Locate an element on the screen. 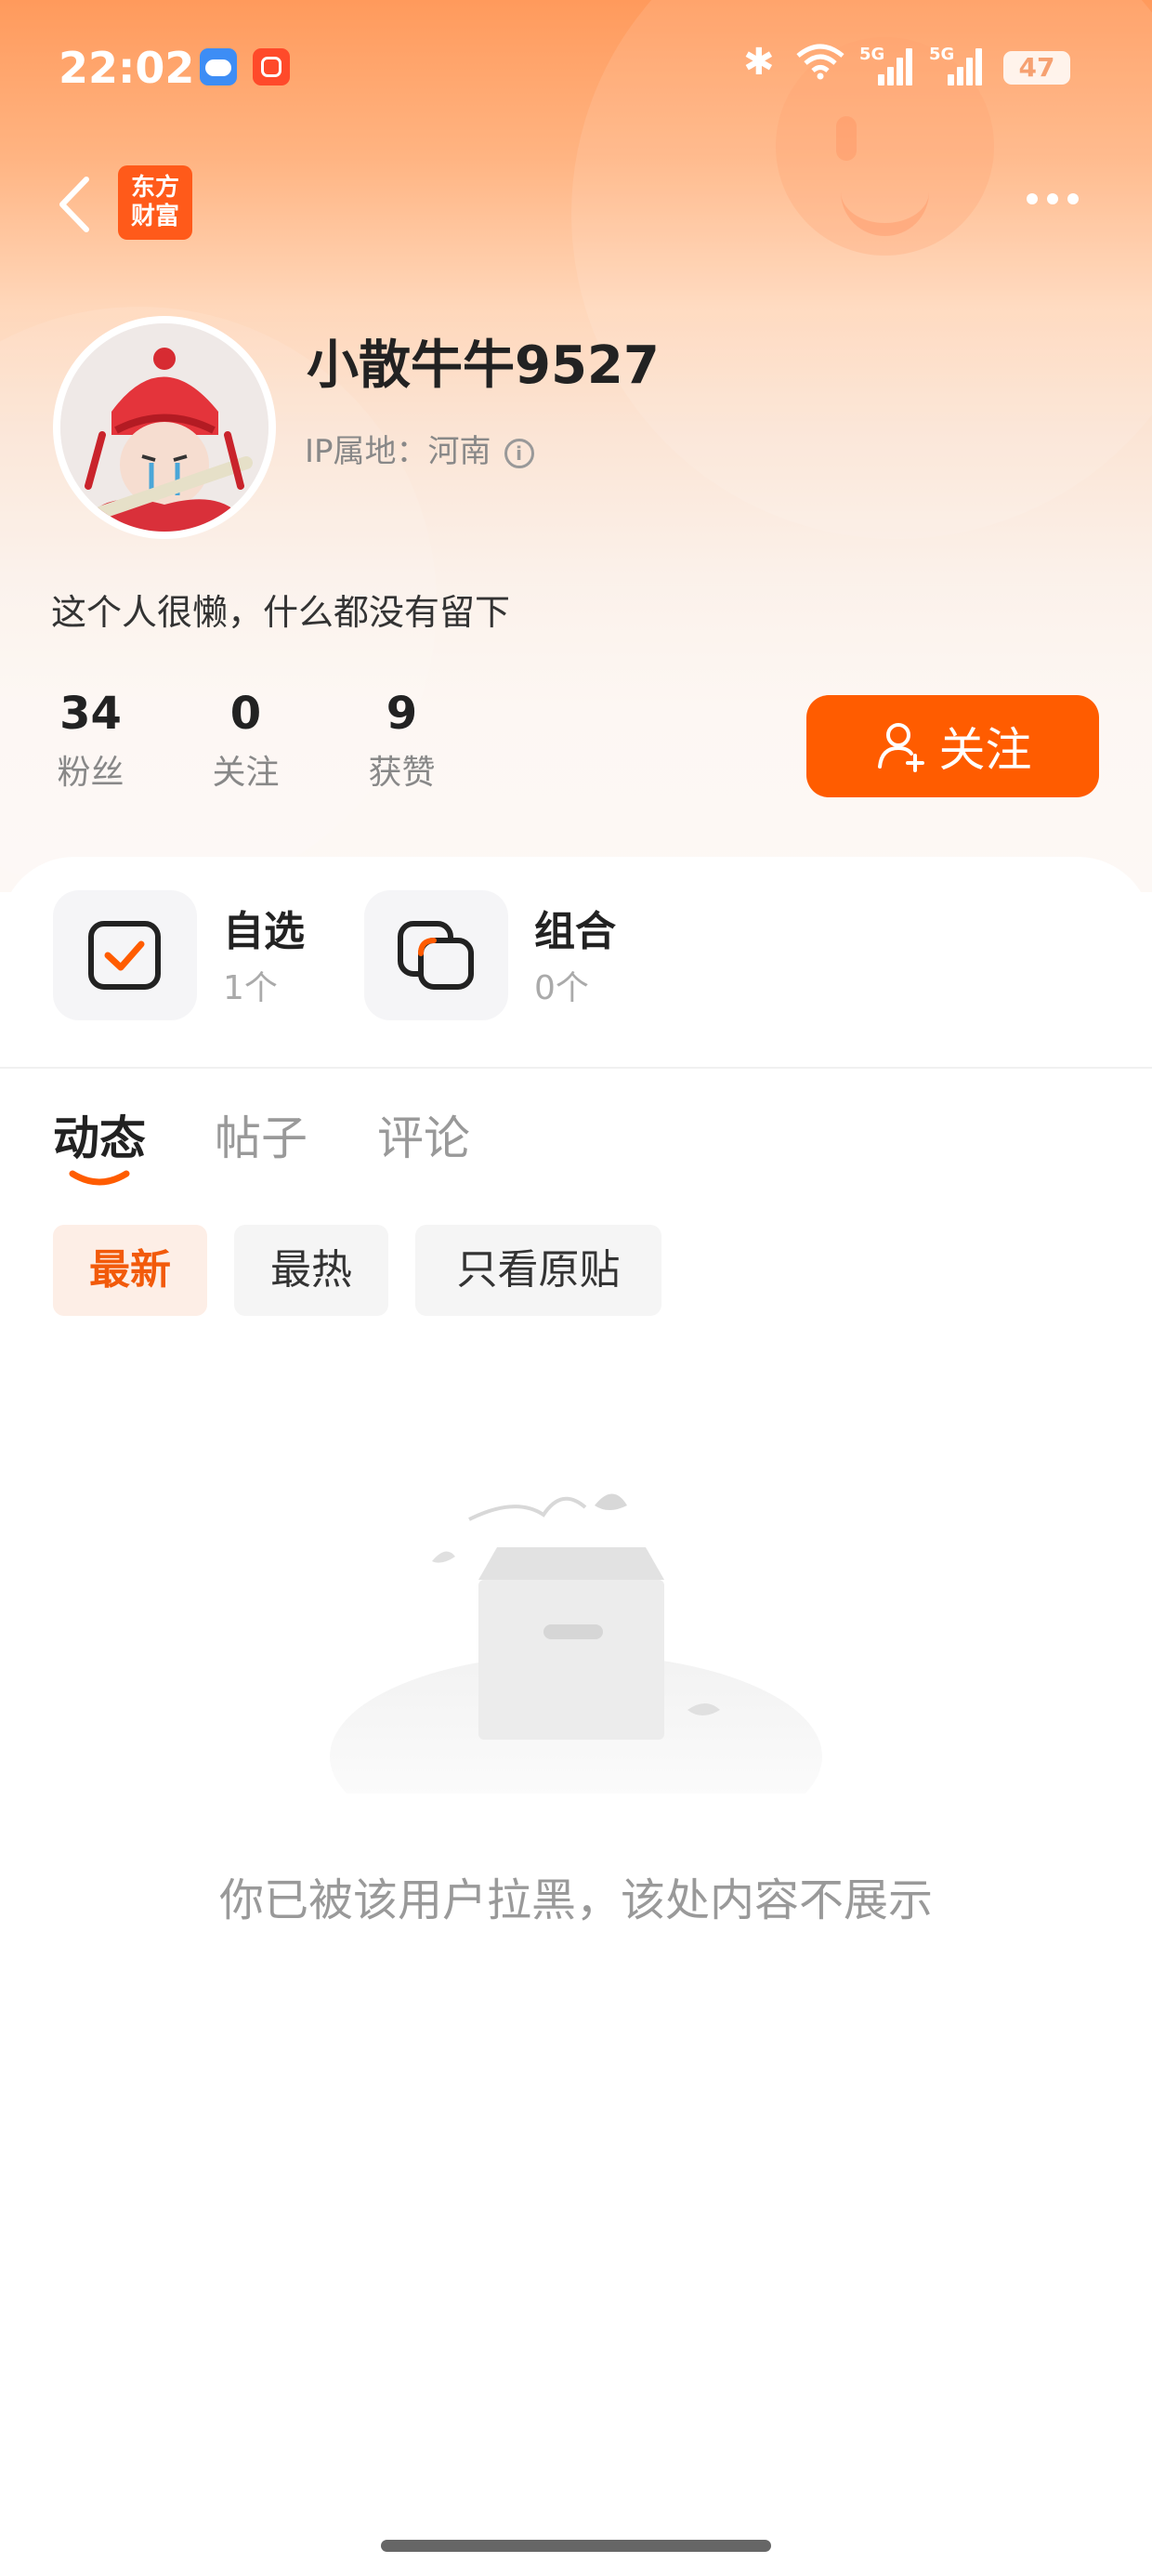 The width and height of the screenshot is (1152, 2576). feature-watchlist: 自选 1个 is located at coordinates (192, 955).